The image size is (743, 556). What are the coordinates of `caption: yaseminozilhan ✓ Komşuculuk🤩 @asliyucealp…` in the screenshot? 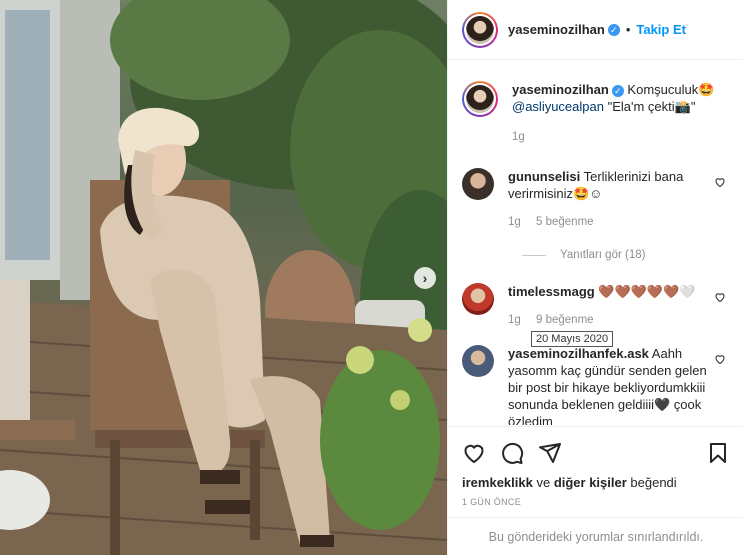 It's located at (596, 113).